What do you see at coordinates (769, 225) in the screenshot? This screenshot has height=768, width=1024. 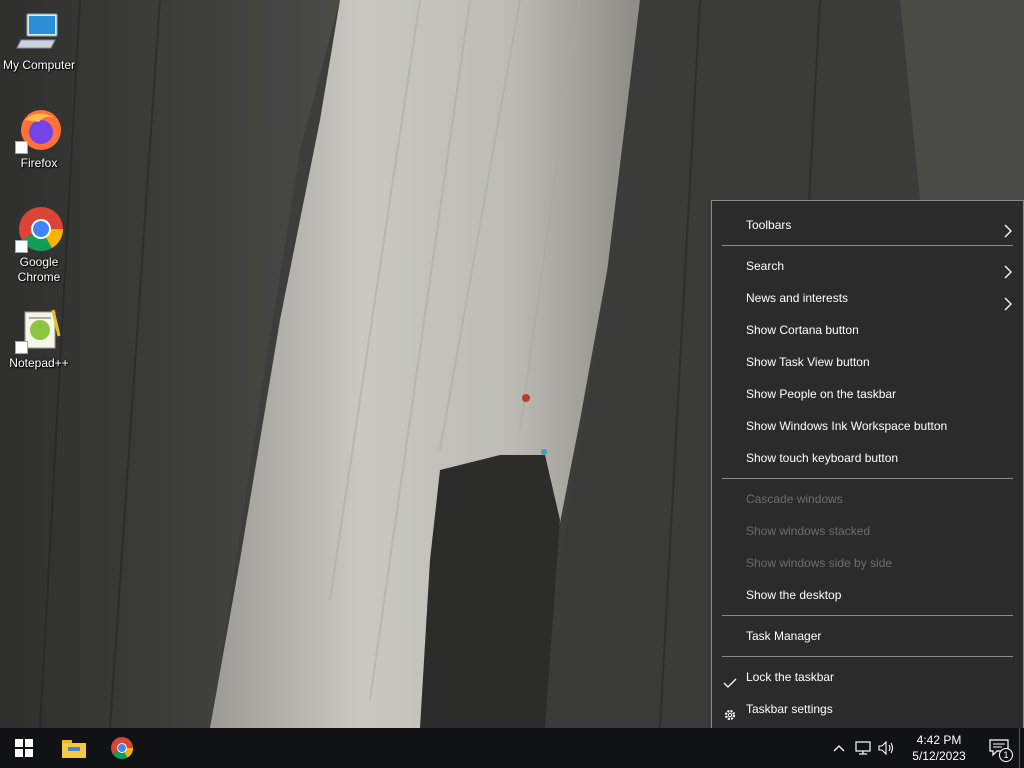 I see `menu-item-label: Toolbars` at bounding box center [769, 225].